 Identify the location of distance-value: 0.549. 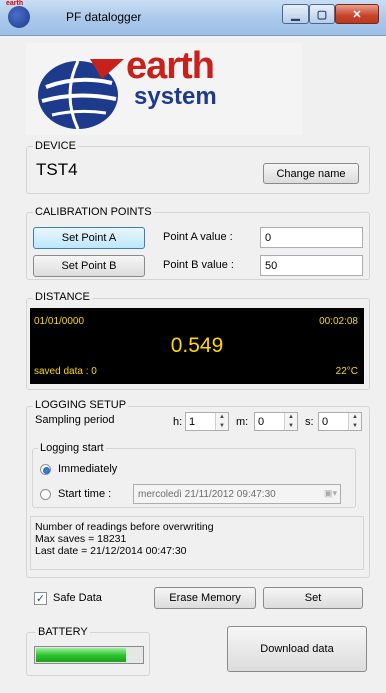
(197, 345).